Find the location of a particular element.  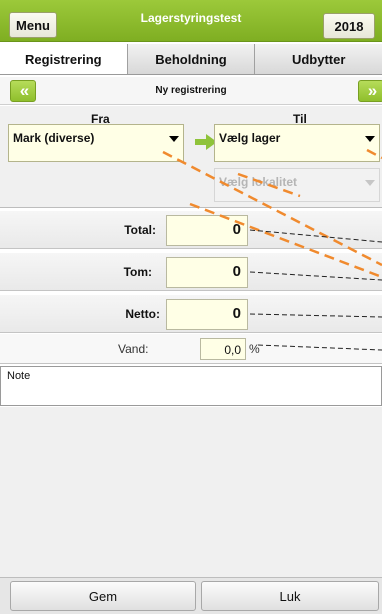

netto-row: Netto: 0 is located at coordinates (191, 314).